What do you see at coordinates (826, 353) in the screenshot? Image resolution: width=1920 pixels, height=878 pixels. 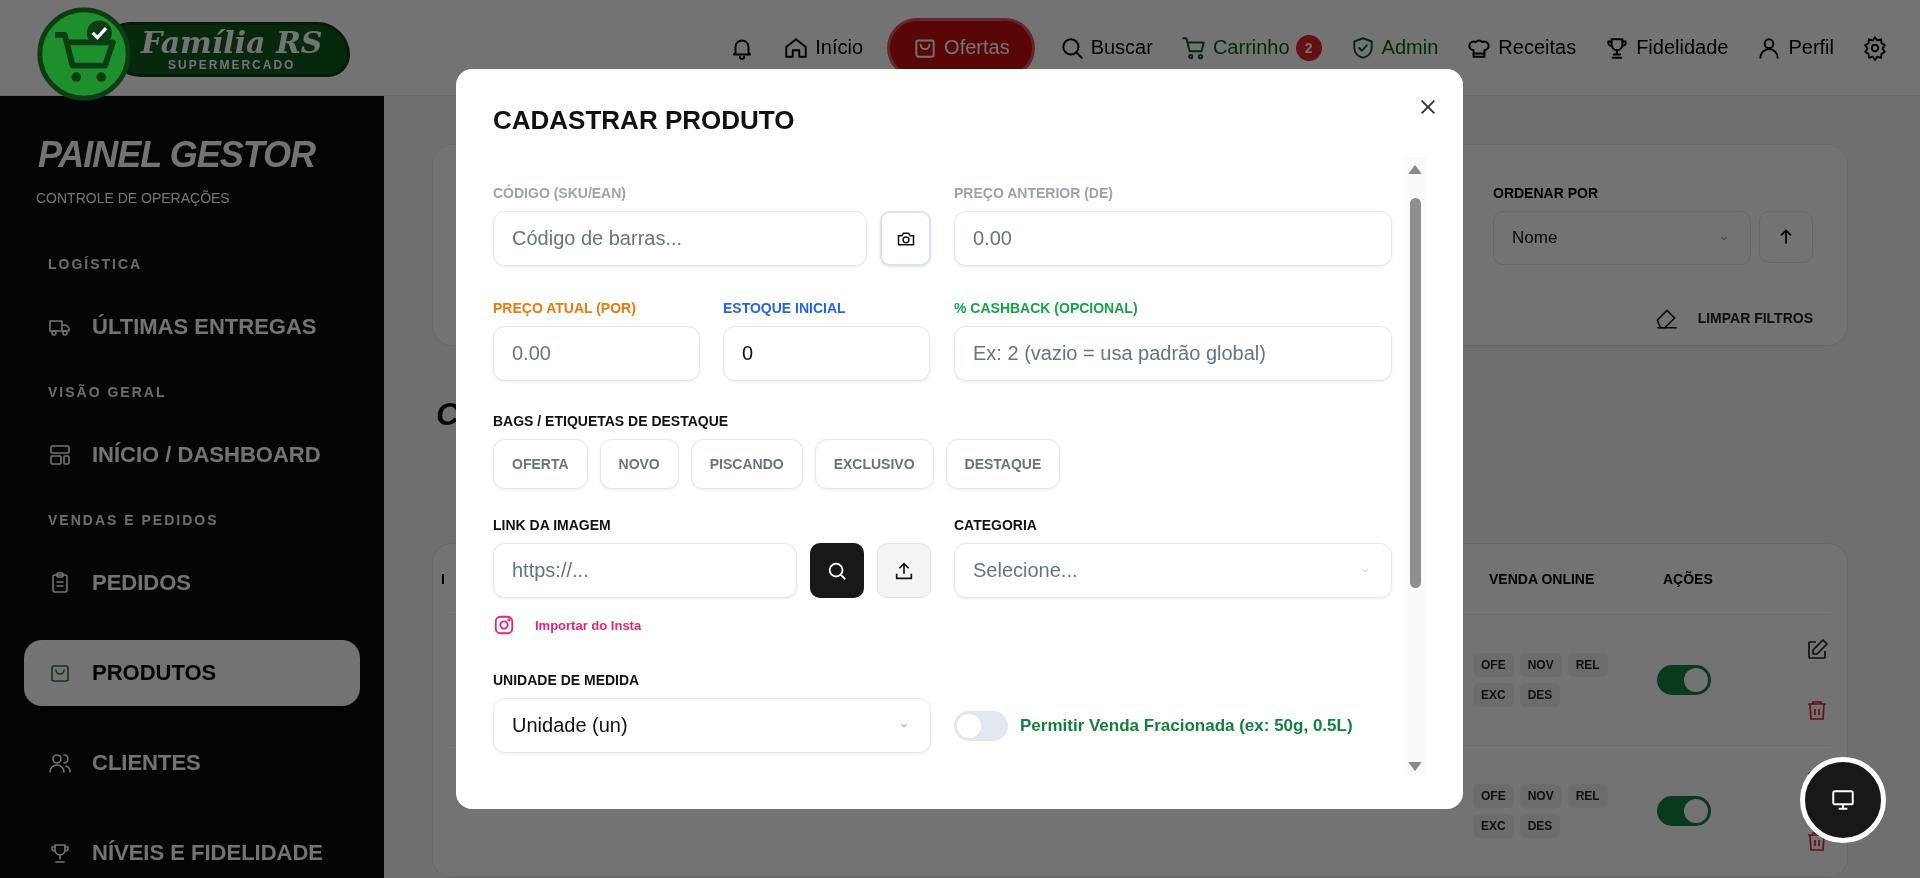 I see `stock-field: 0` at bounding box center [826, 353].